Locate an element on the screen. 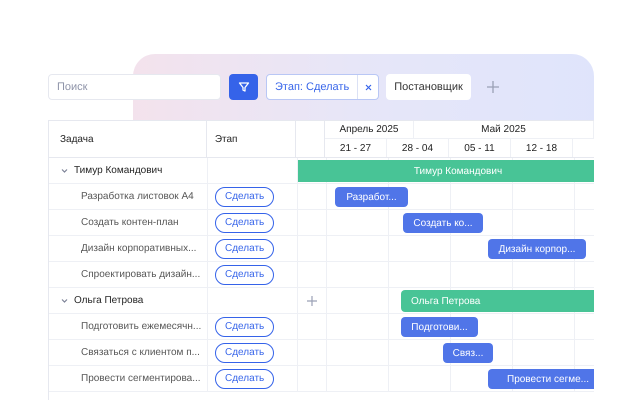 The height and width of the screenshot is (400, 642). add-filter-button is located at coordinates (493, 87).